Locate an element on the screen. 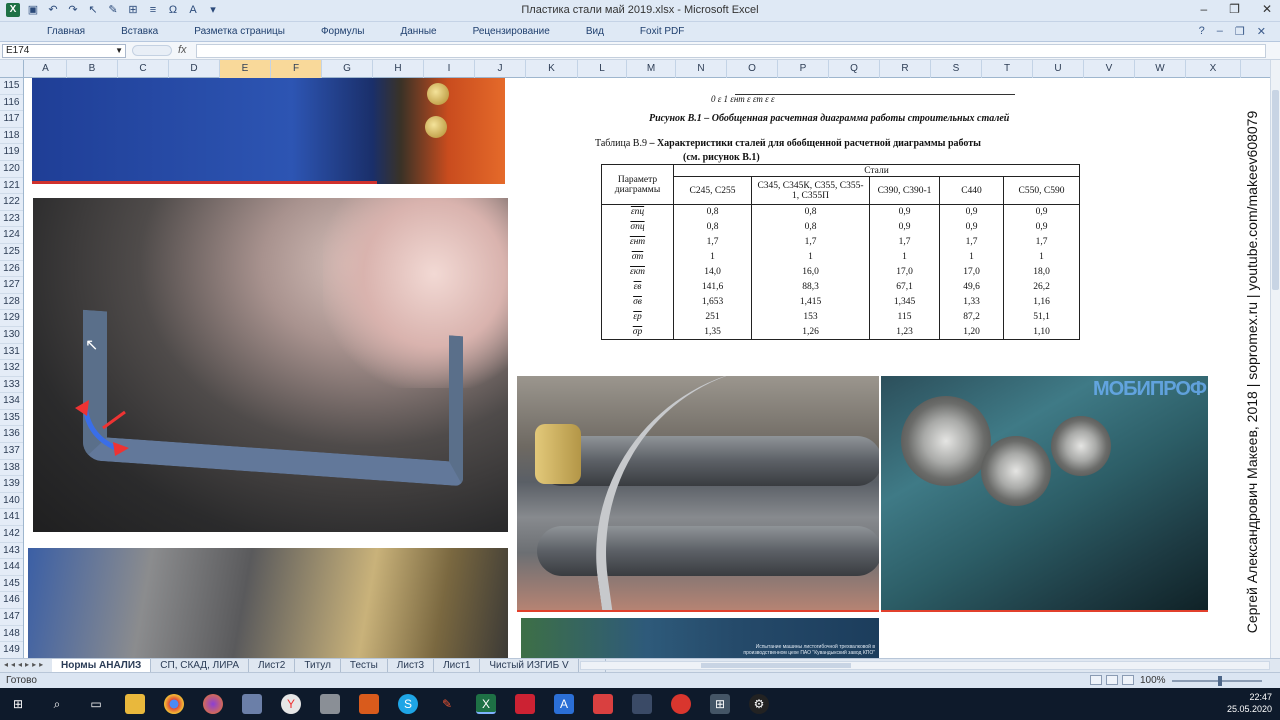 Image resolution: width=1280 pixels, height=720 pixels. row-header: 122 is located at coordinates (11, 202).